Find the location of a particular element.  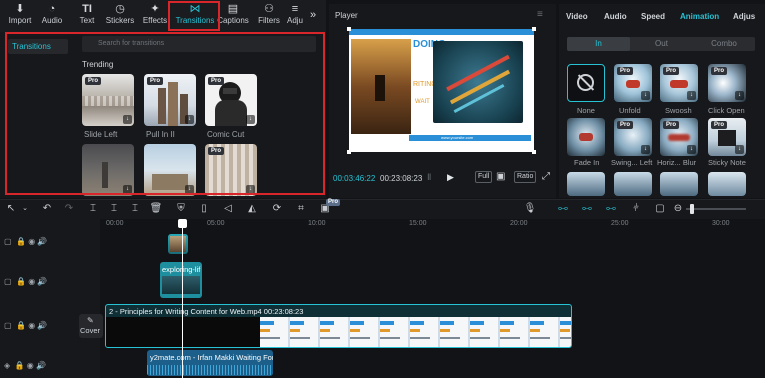

animation-label: Swoosh is located at coordinates (678, 110).